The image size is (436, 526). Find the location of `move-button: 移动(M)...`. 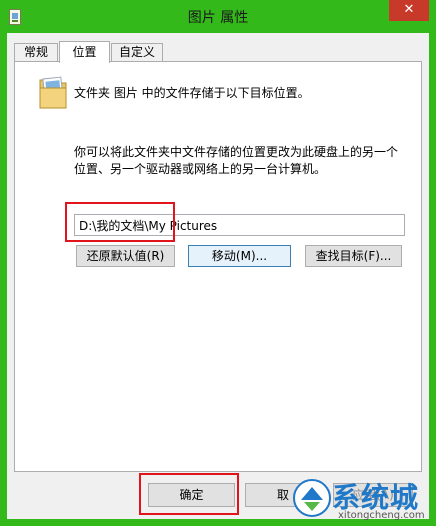

move-button: 移动(M)... is located at coordinates (239, 256).